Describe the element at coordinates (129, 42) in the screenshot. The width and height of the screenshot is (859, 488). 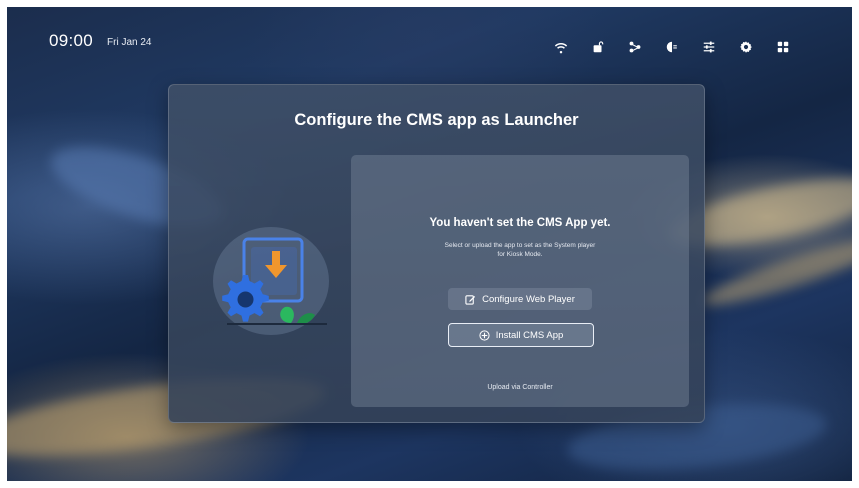
I see `clock-date: Fri Jan 24` at that location.